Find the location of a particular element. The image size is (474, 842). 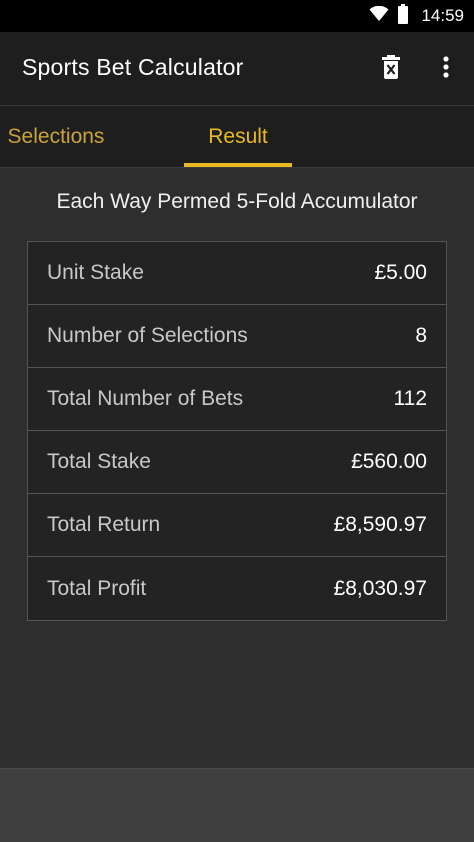

row-label: Total Profit is located at coordinates (97, 588).